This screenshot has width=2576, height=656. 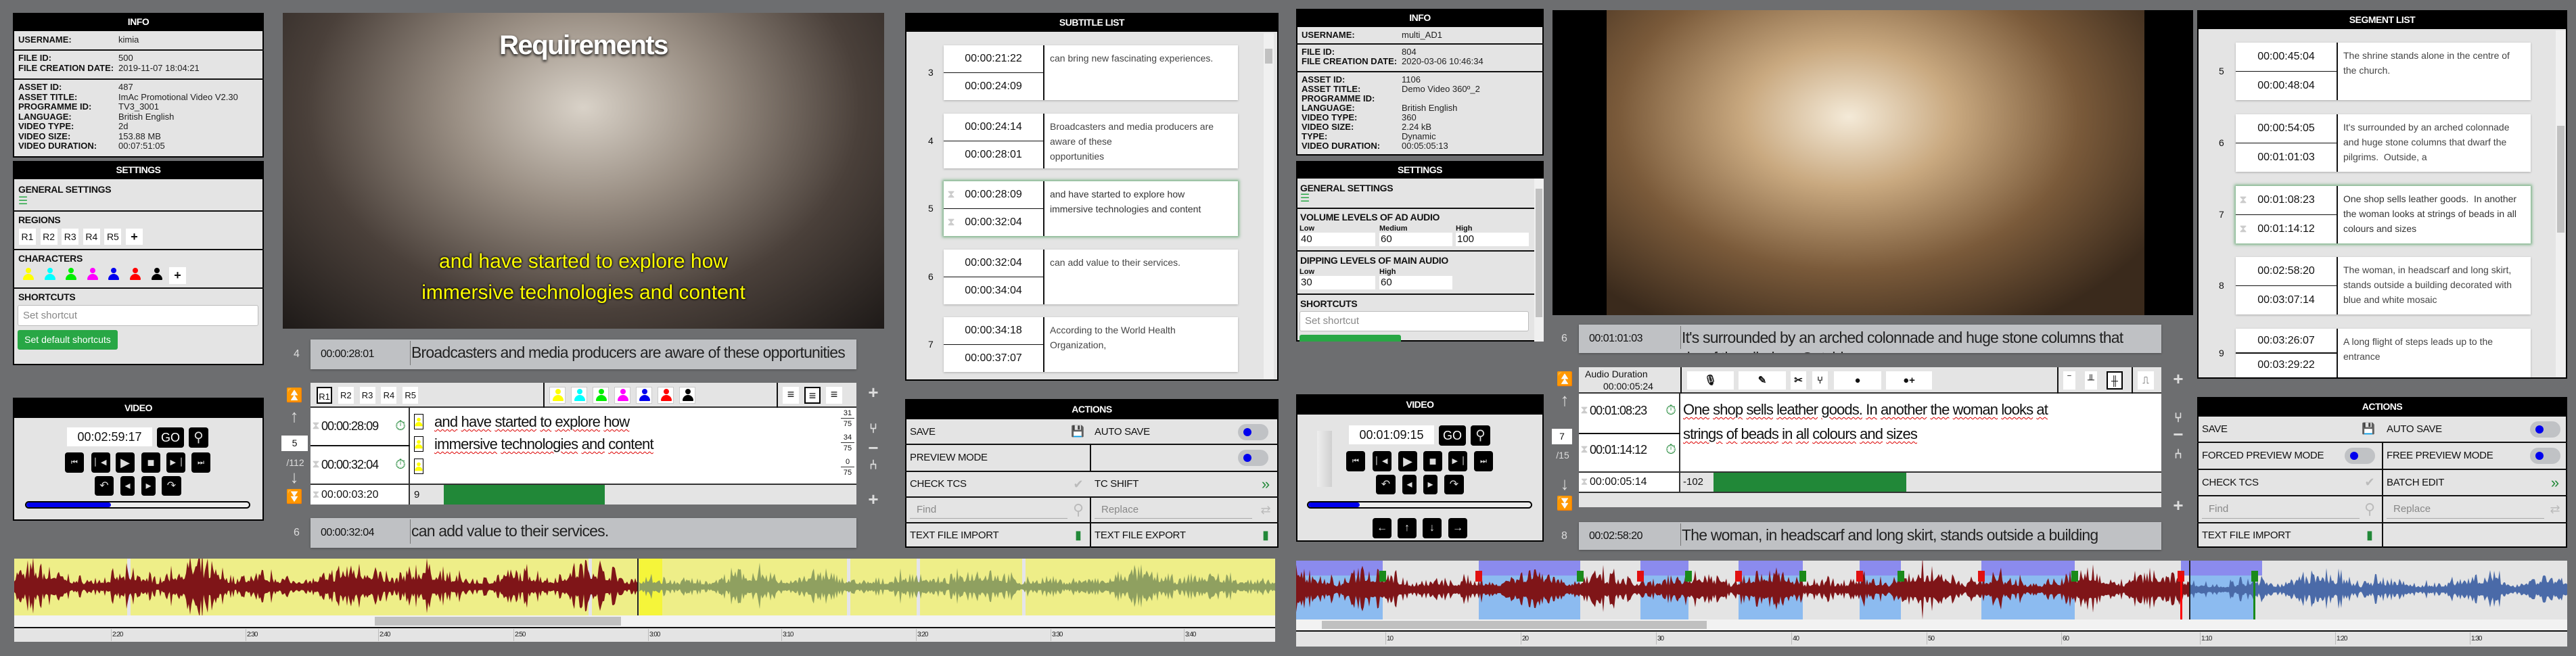 What do you see at coordinates (2368, 430) in the screenshot?
I see `save-icon: 💾` at bounding box center [2368, 430].